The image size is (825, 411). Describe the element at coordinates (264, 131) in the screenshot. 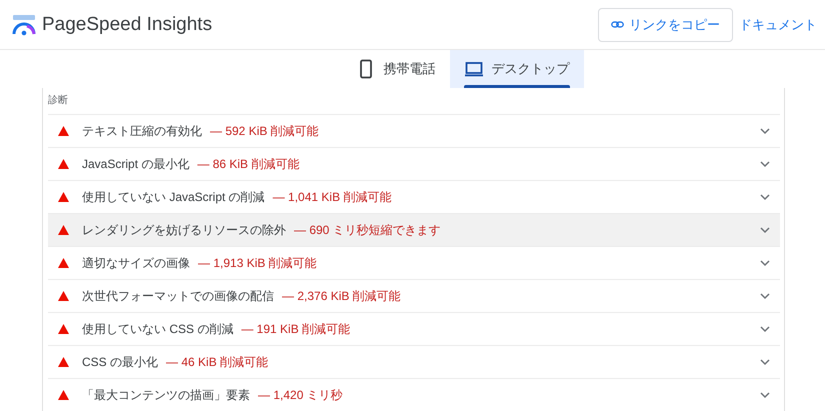

I see `audit-savings: — 592 KiB 削減可能` at that location.